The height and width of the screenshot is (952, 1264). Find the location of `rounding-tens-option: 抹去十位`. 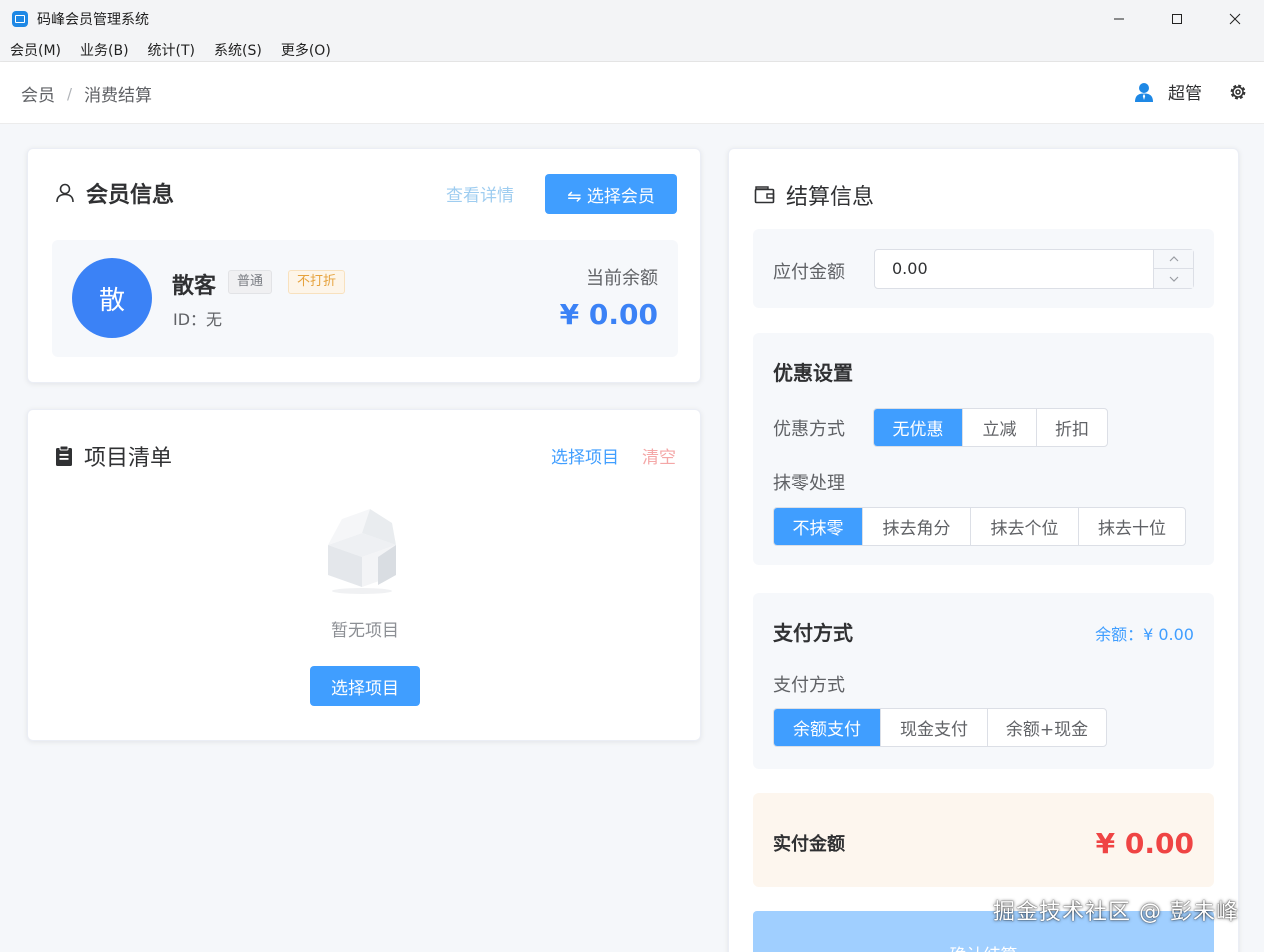

rounding-tens-option: 抹去十位 is located at coordinates (1132, 526).